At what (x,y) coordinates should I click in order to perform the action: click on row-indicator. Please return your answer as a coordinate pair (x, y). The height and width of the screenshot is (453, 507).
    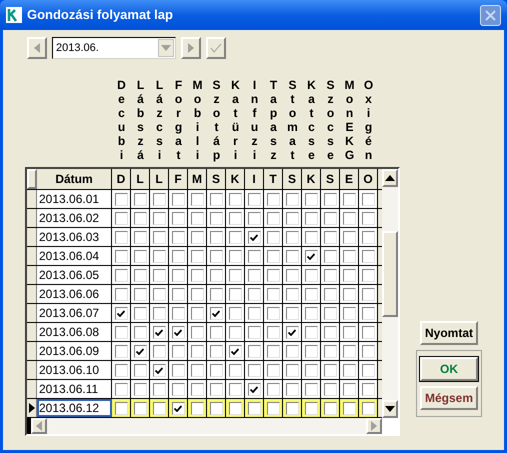
    Looking at the image, I should click on (32, 408).